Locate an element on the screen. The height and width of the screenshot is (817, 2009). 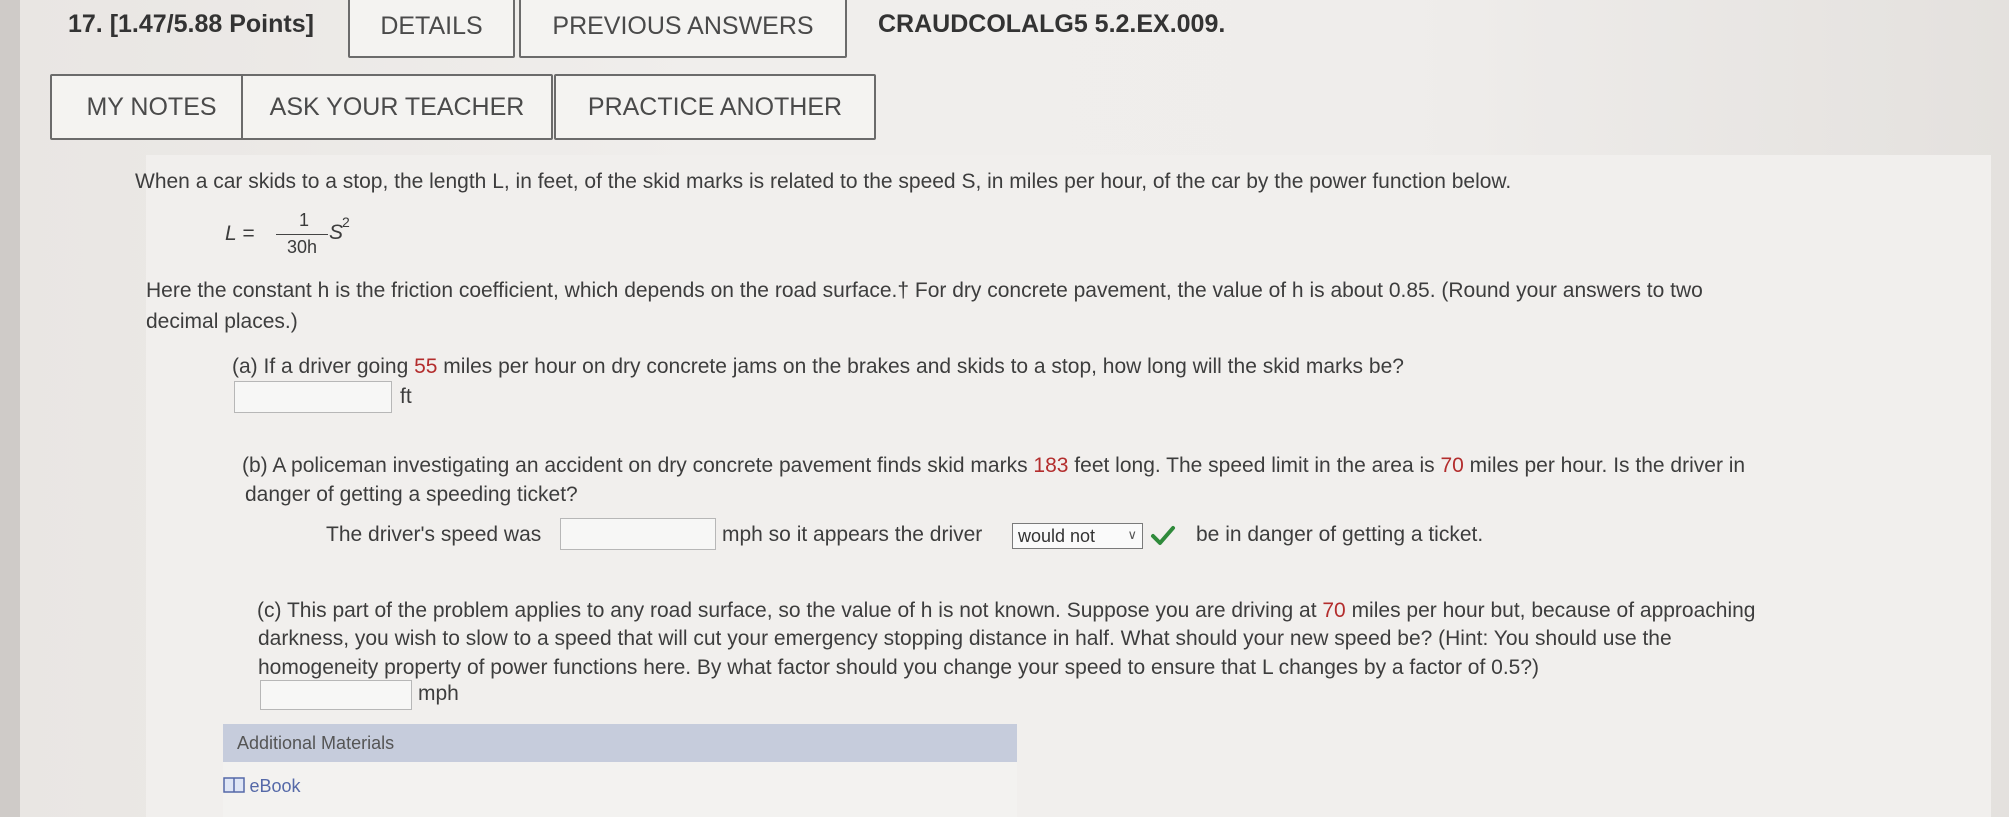
additional-materials-header: Additional Materials is located at coordinates (620, 743).